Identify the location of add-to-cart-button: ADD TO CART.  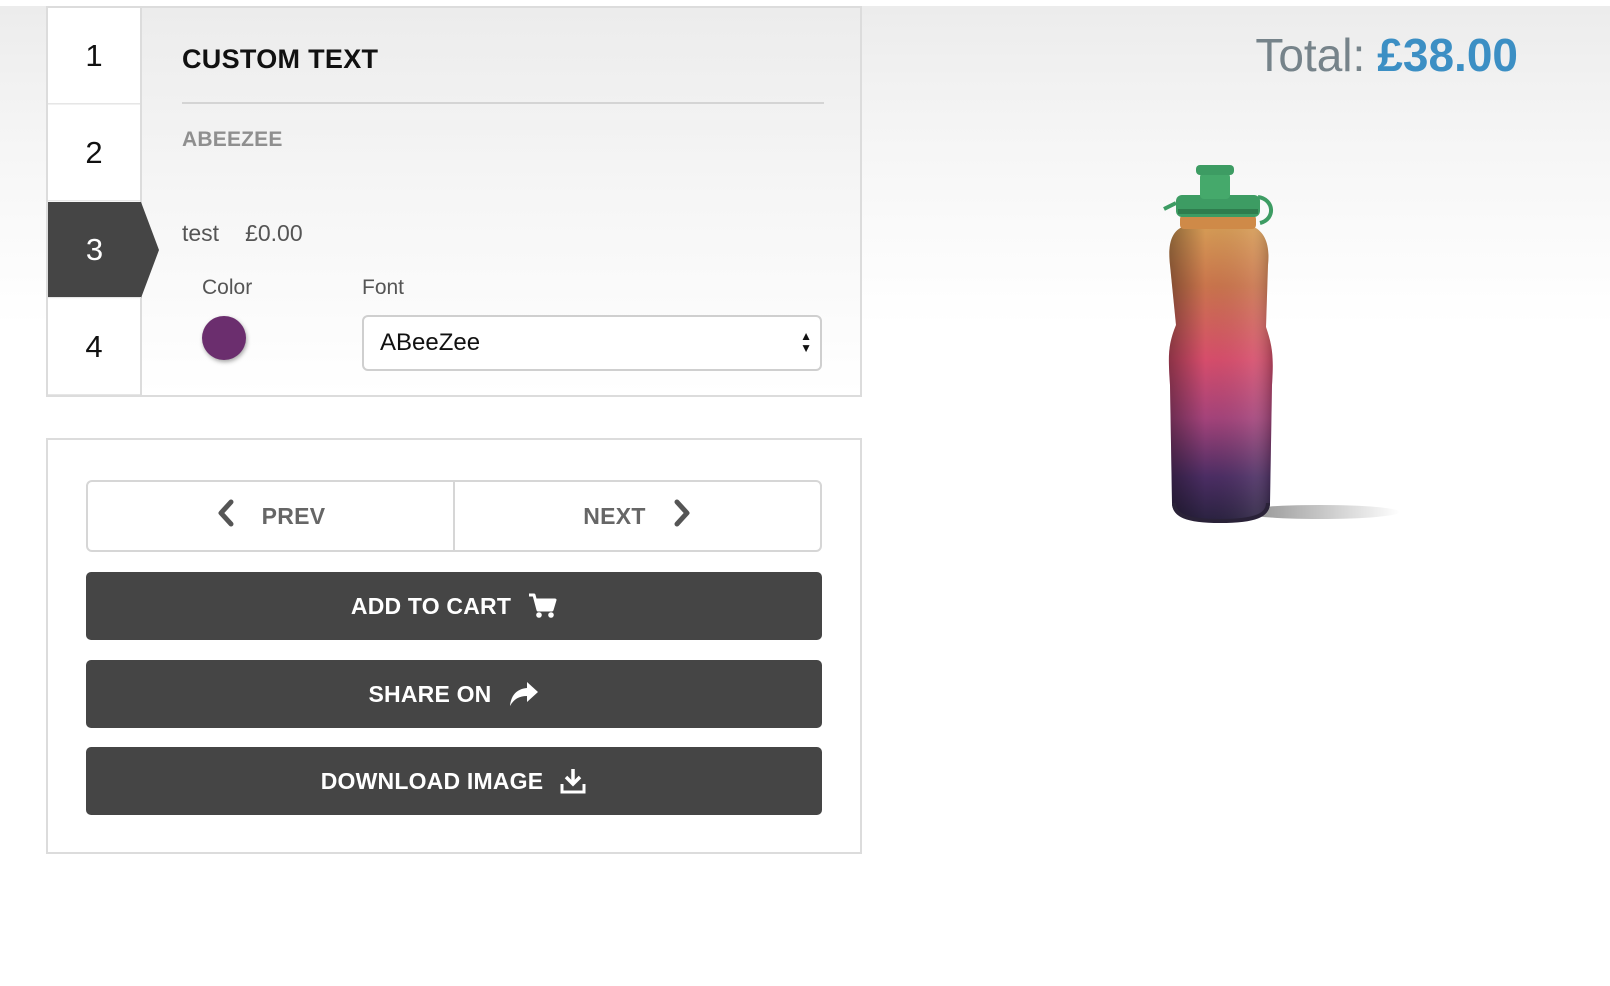
(454, 606).